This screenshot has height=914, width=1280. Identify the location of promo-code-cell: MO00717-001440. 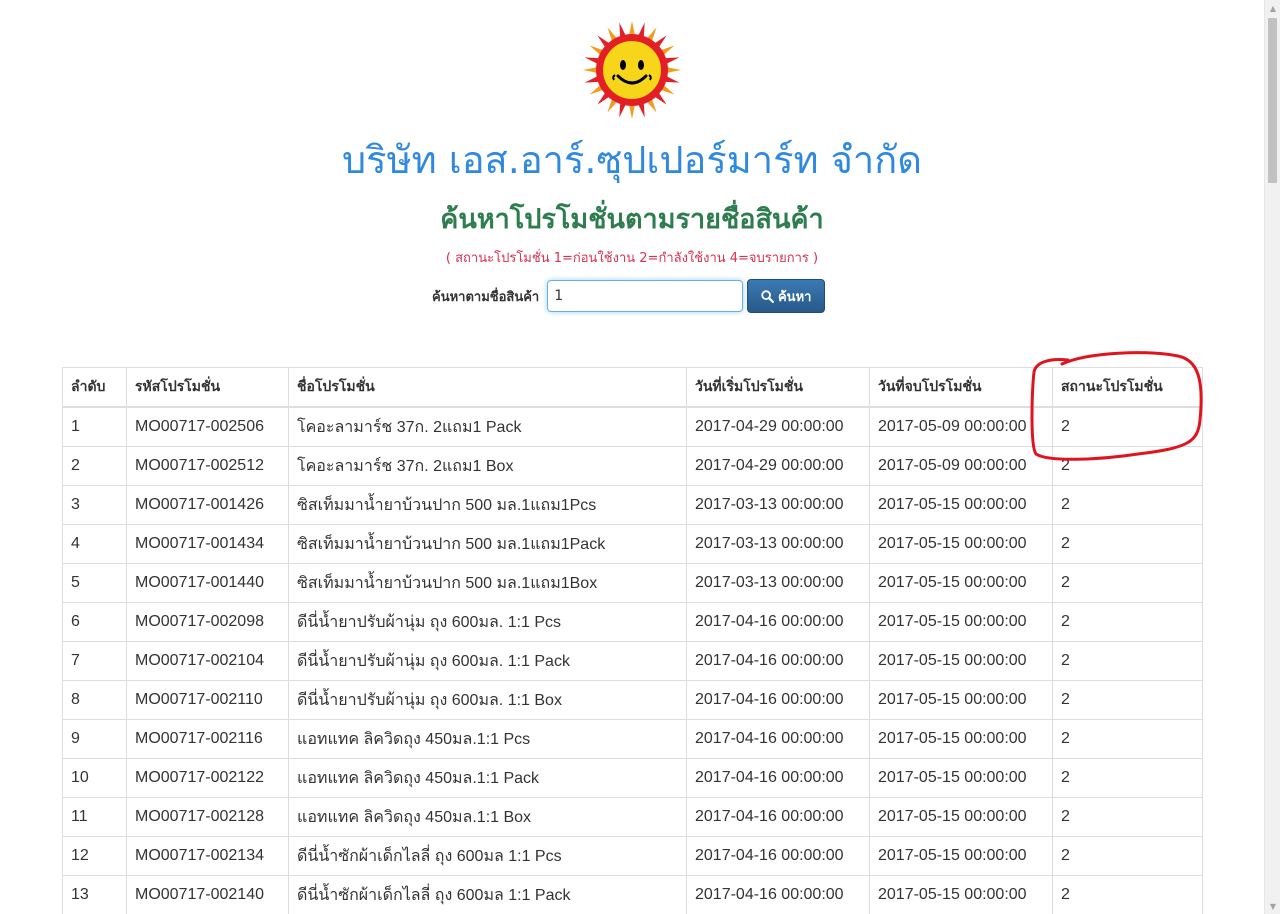
(207, 583).